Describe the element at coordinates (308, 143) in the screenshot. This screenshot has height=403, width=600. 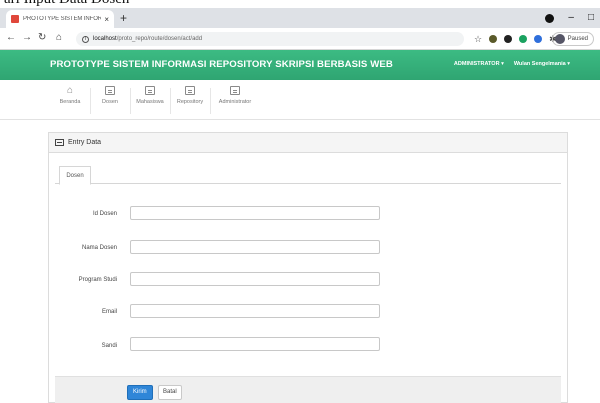
I see `panel-header: Entry Data` at that location.